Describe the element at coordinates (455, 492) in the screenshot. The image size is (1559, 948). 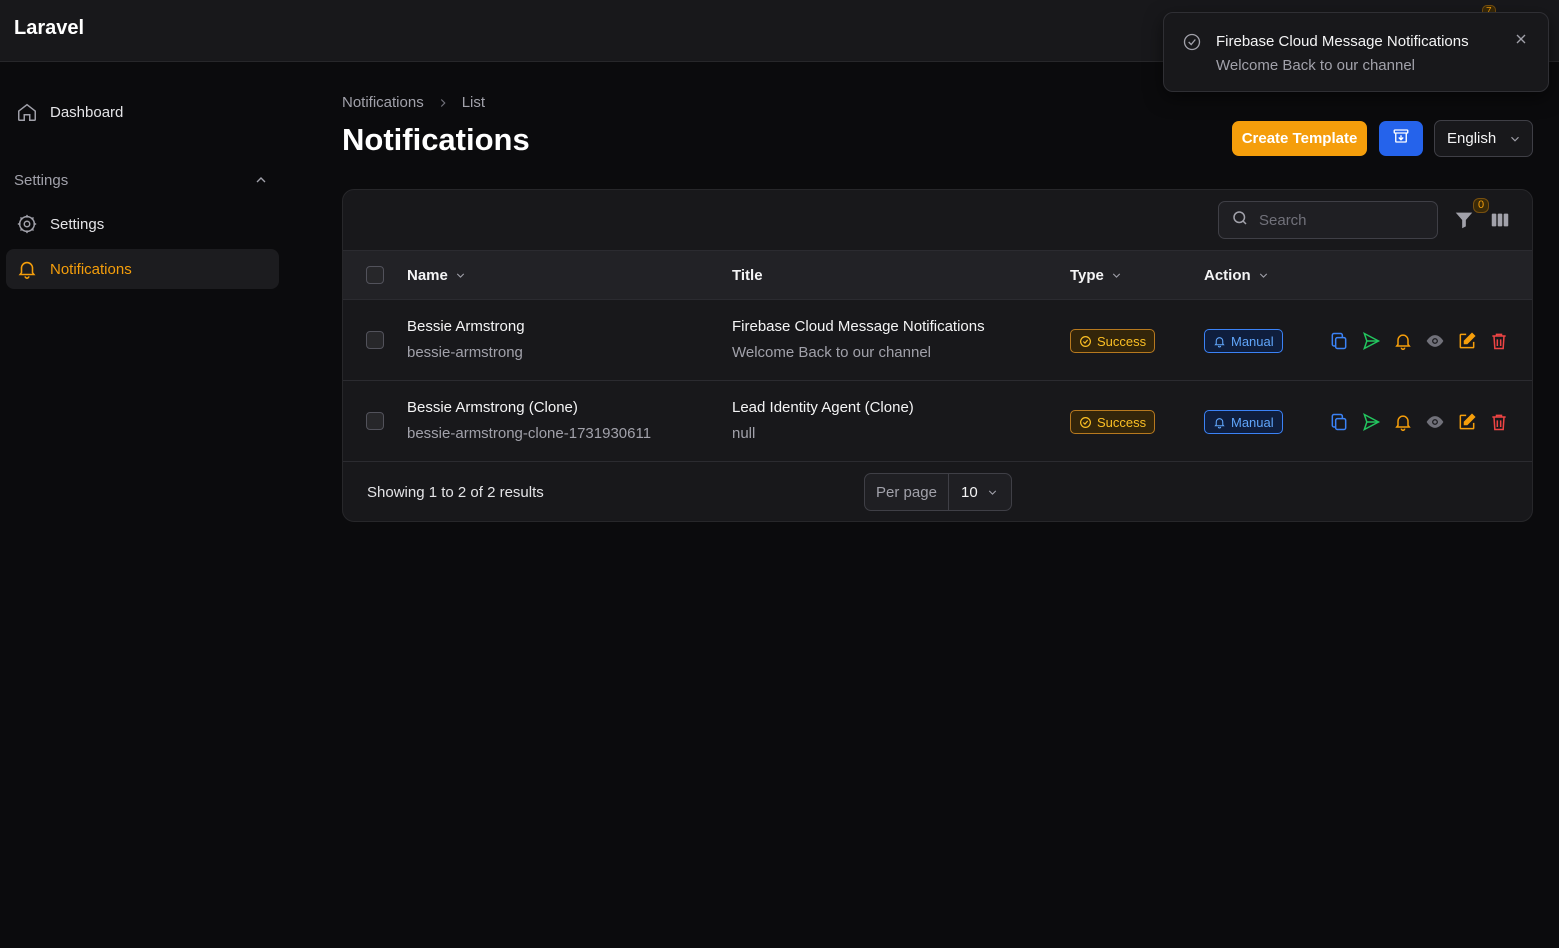
I see `results-summary: Showing 1 to 2 of 2 results` at that location.